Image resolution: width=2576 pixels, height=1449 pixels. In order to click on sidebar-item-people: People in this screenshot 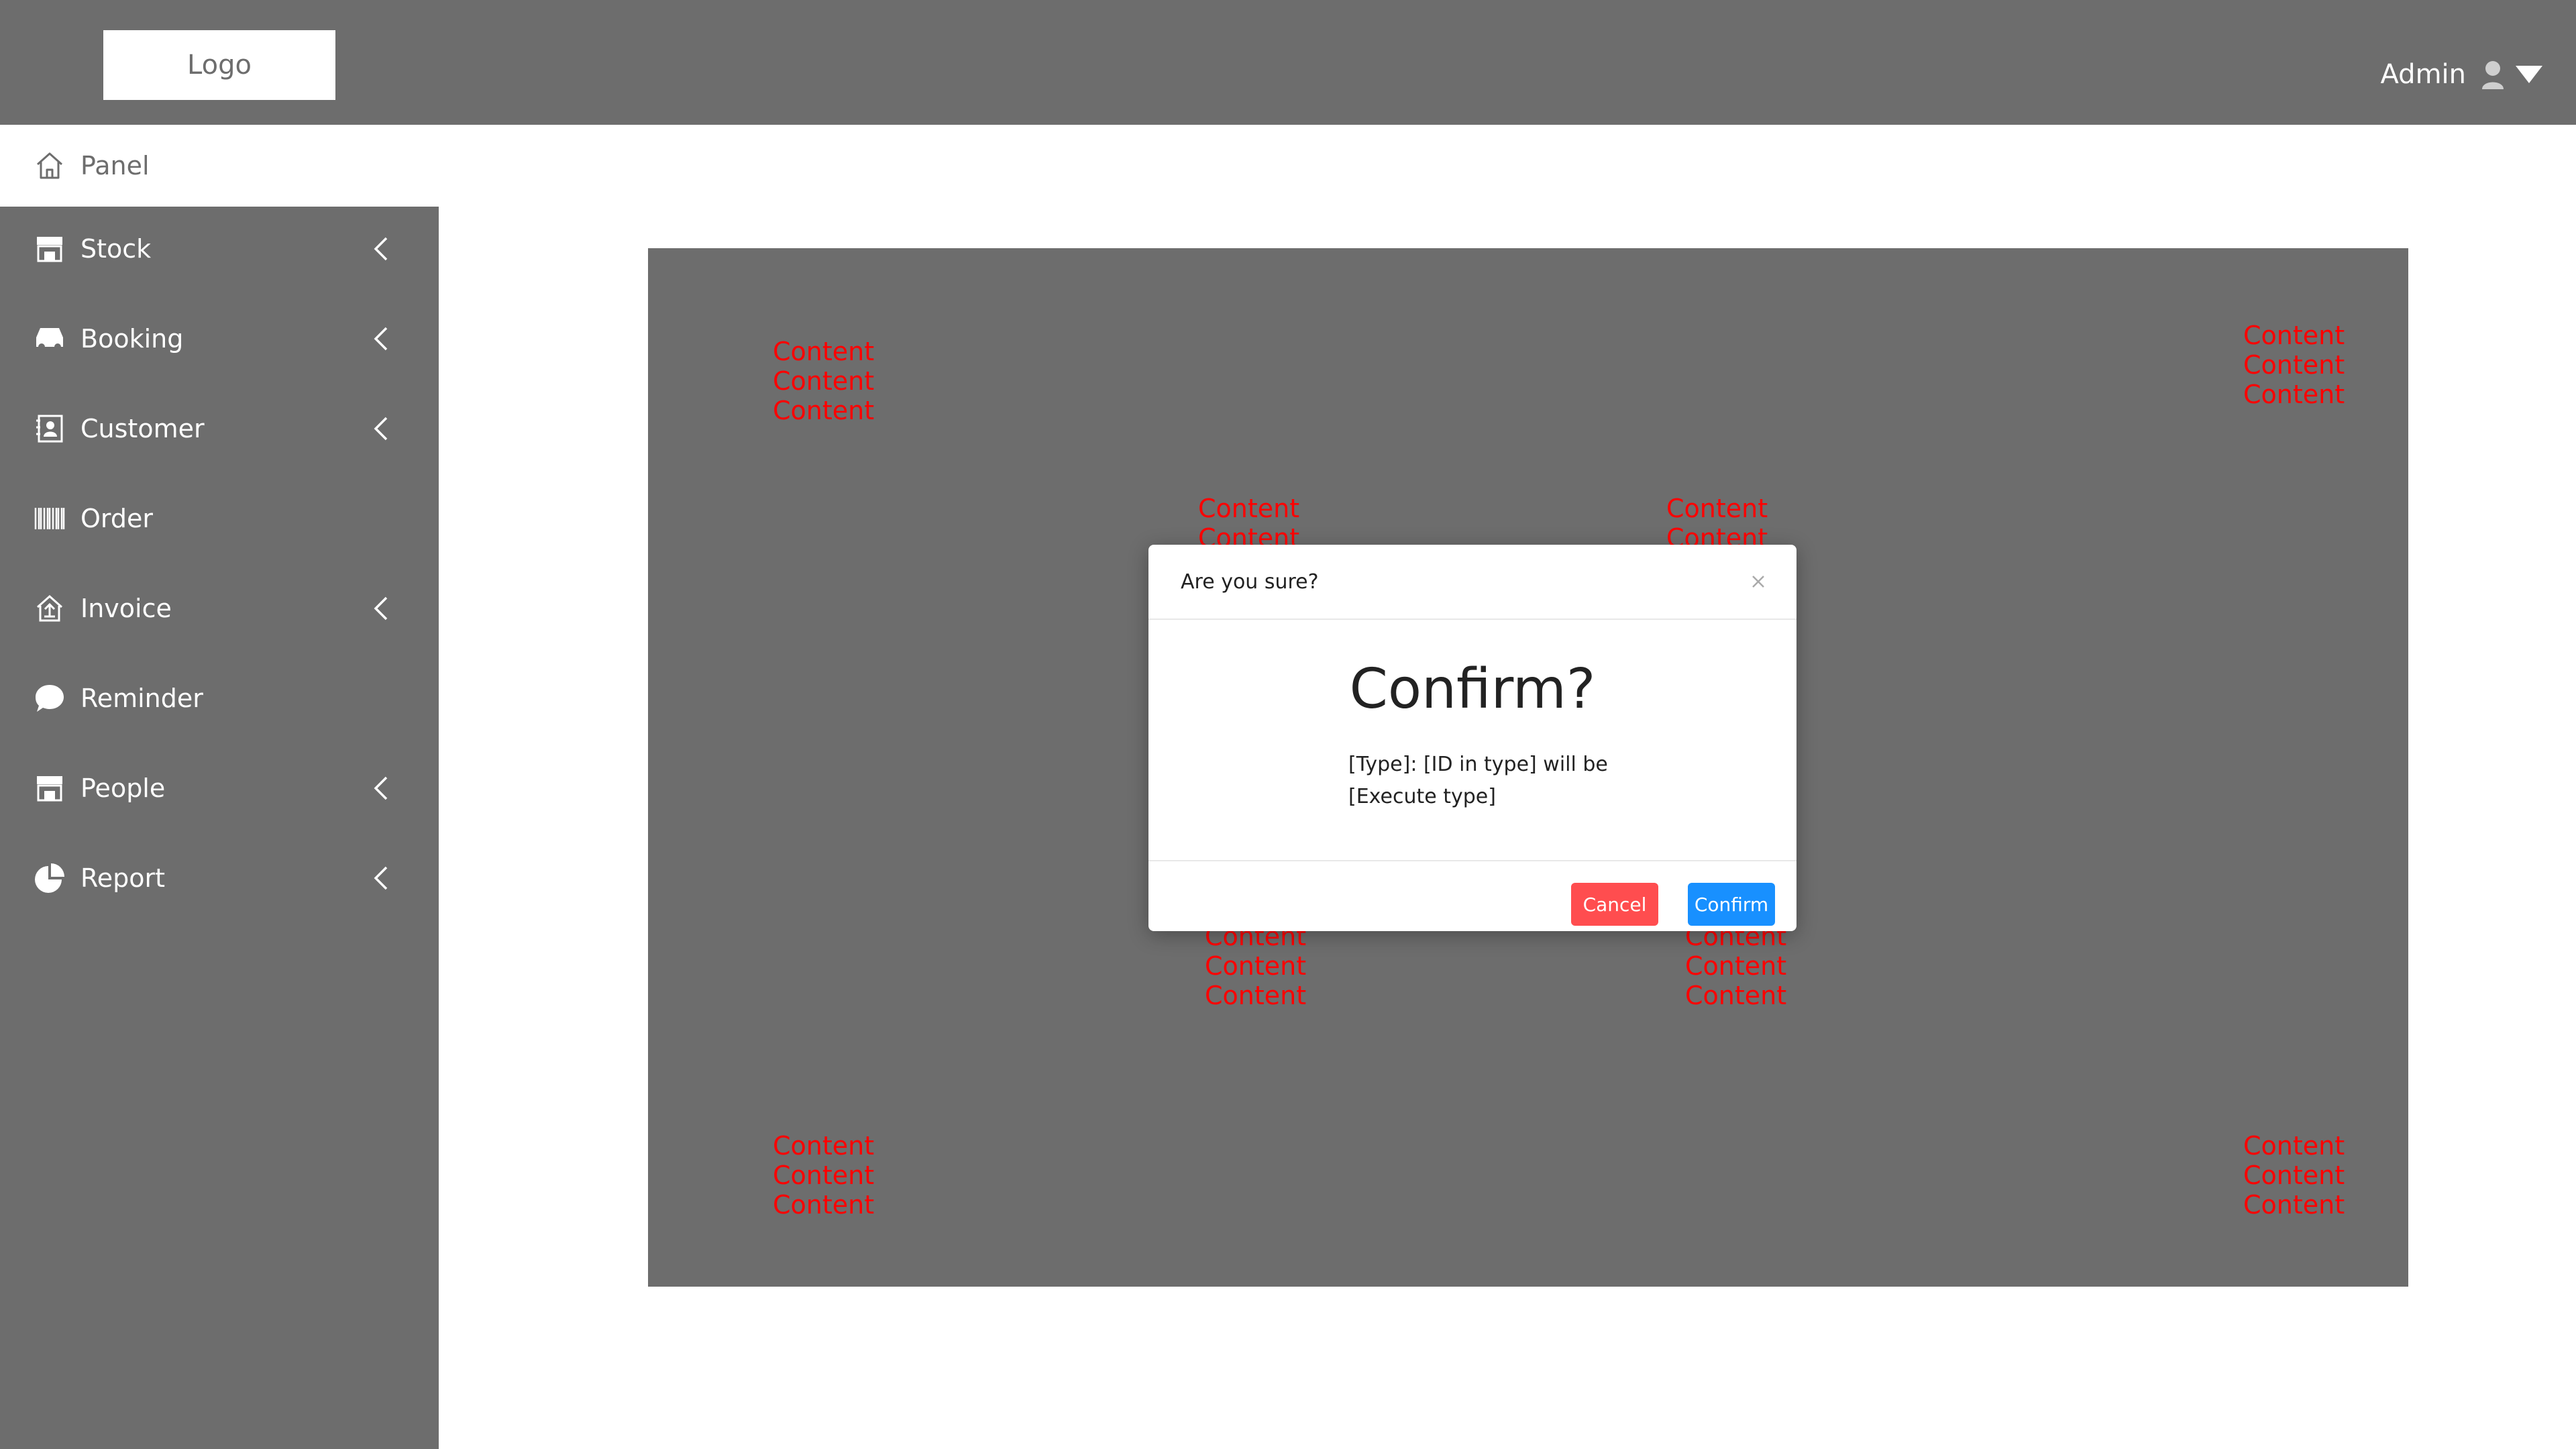, I will do `click(219, 788)`.